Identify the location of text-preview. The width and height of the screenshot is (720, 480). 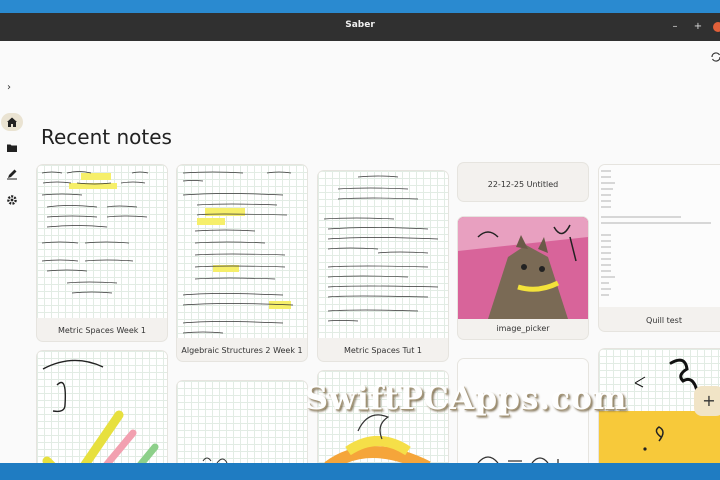
(656, 233).